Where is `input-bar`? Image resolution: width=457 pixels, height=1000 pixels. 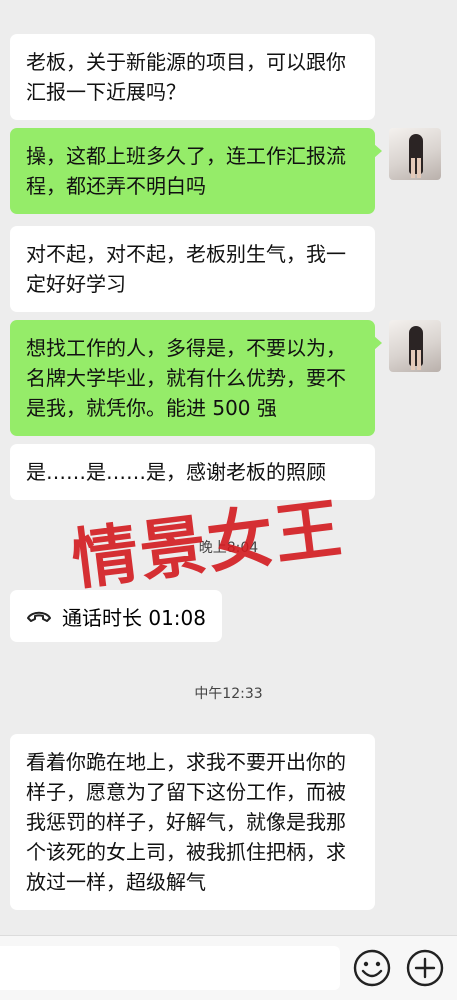 input-bar is located at coordinates (228, 967).